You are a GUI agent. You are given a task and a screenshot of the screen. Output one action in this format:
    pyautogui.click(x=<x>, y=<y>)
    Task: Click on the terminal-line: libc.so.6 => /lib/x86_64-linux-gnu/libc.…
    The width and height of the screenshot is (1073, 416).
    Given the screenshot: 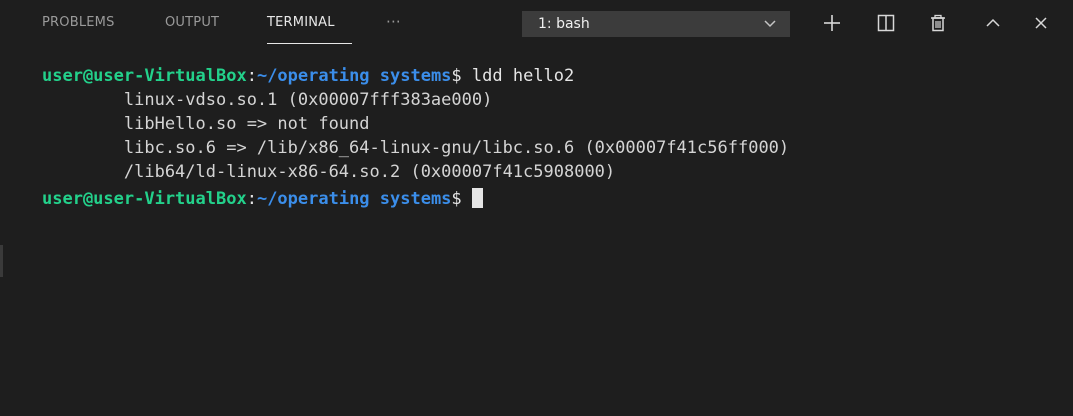 What is the action you would take?
    pyautogui.click(x=416, y=148)
    